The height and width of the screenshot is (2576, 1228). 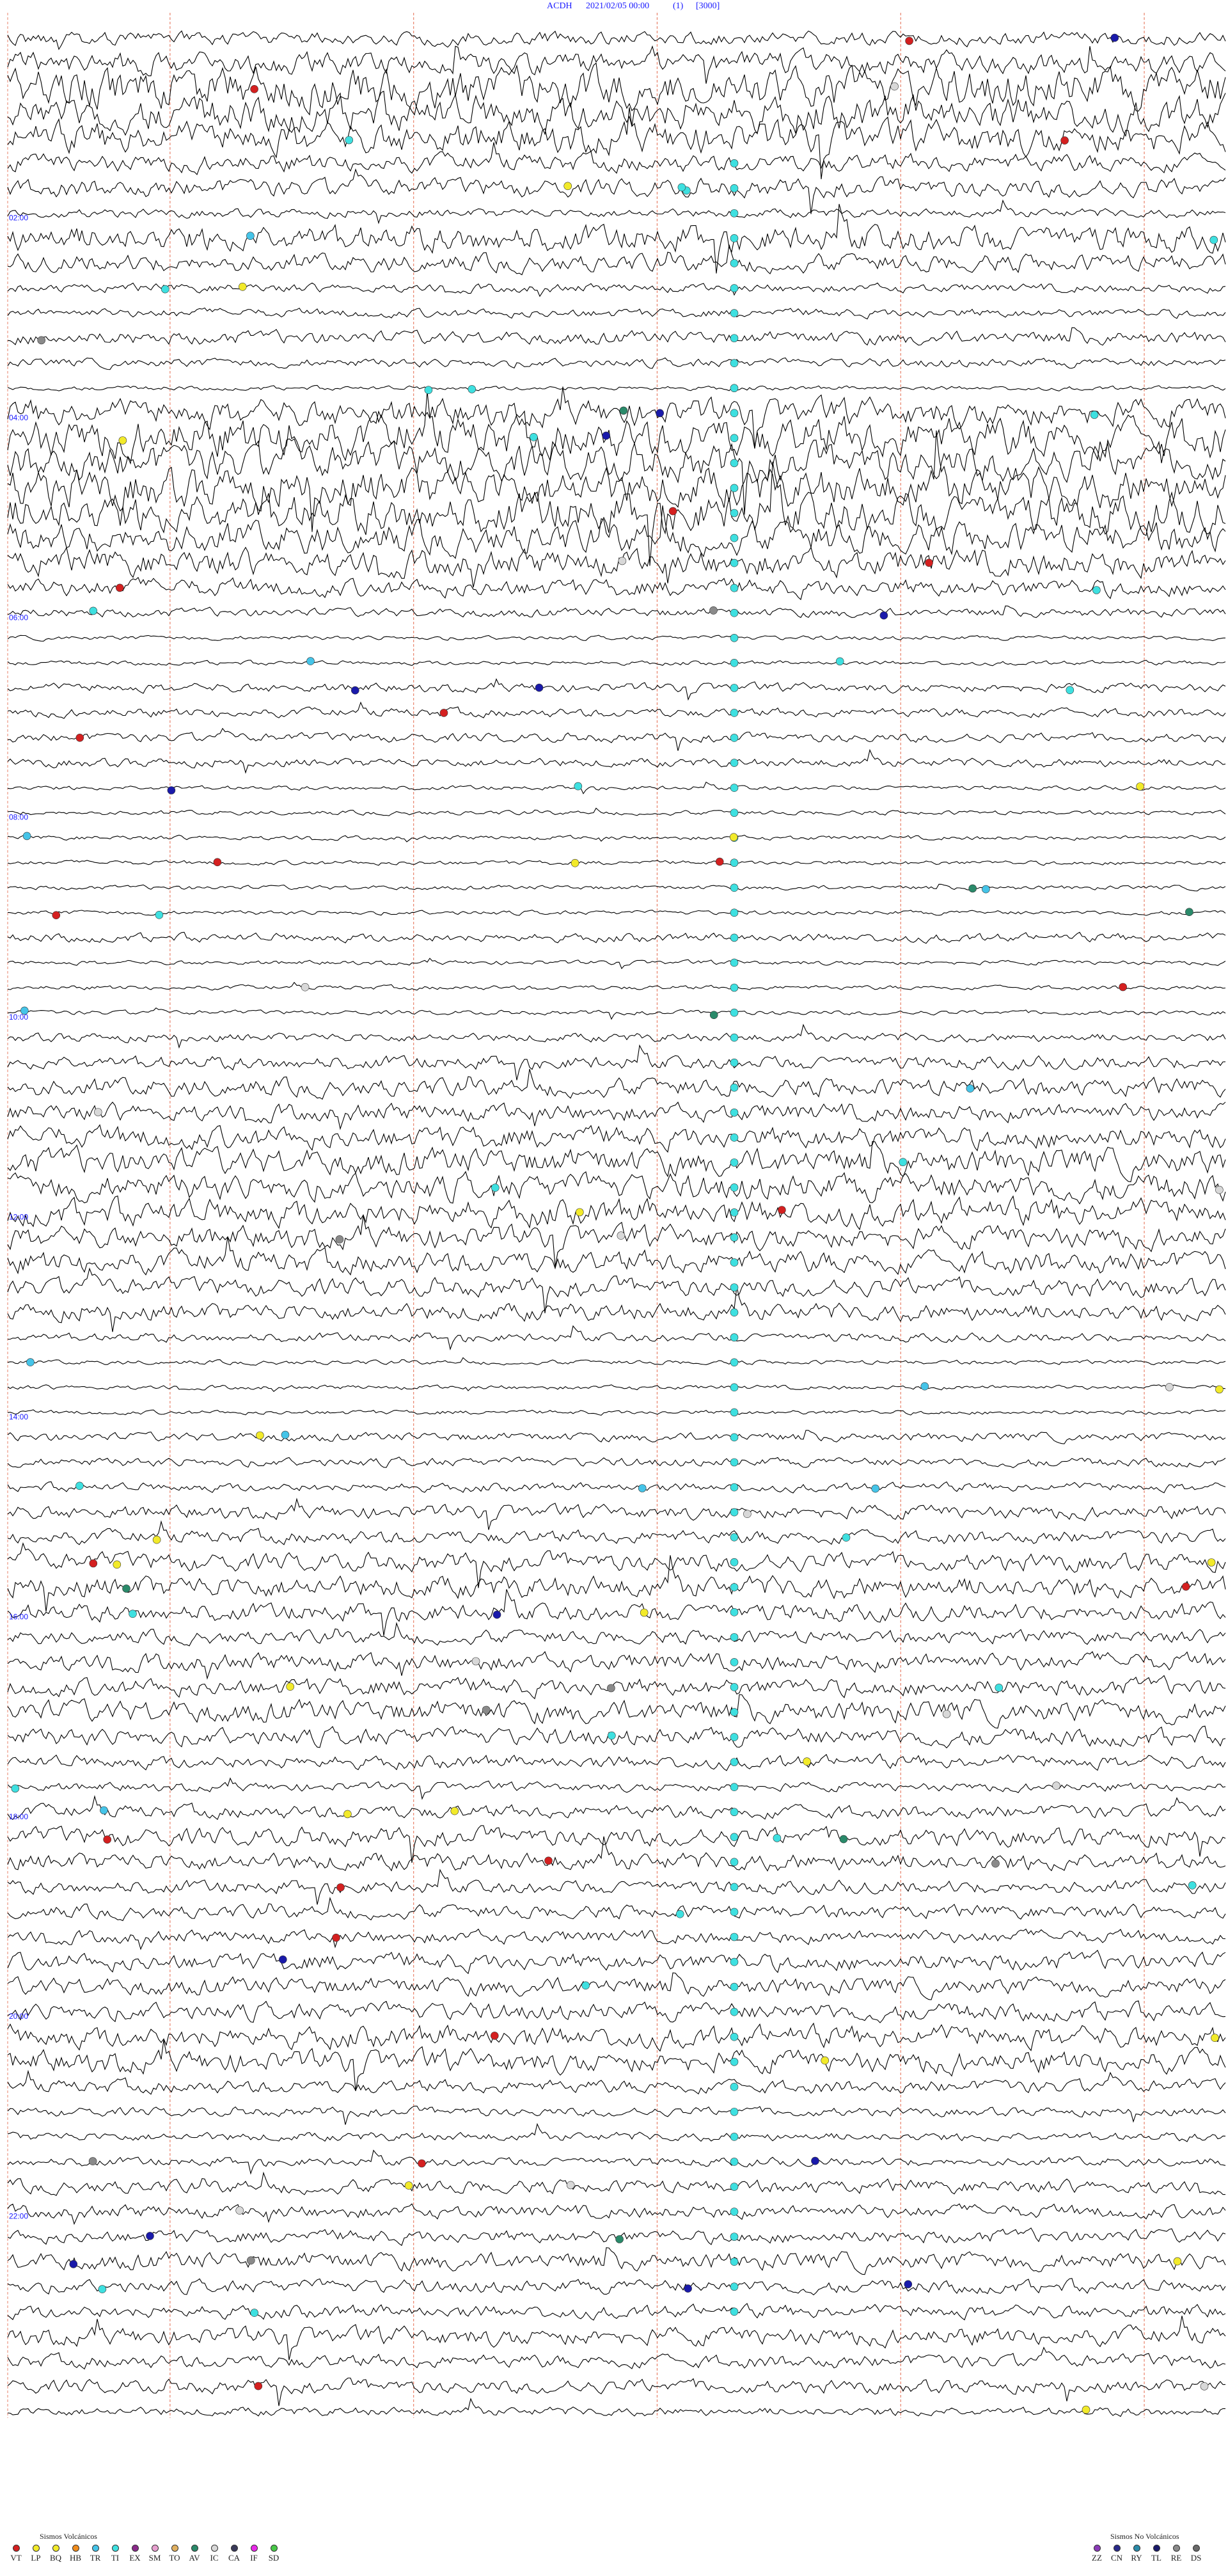 I want to click on legend-volcanic-item-label: IF, so click(x=254, y=2558).